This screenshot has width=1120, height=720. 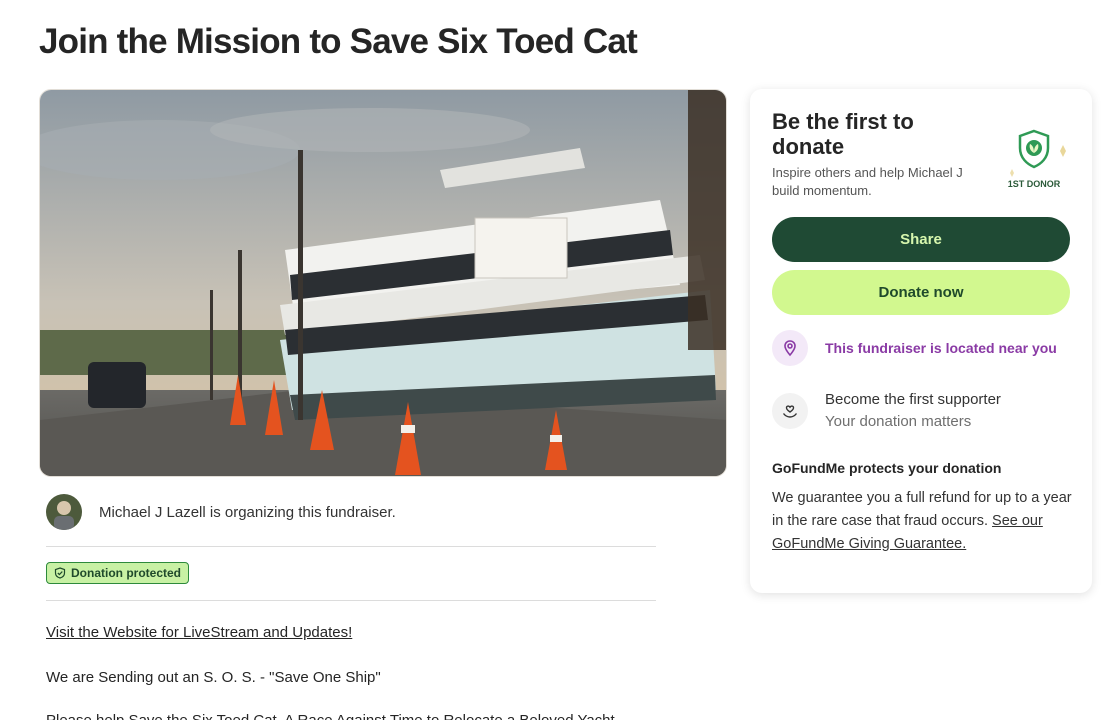 I want to click on first-donor-label: 1ST DONOR, so click(x=1034, y=184).